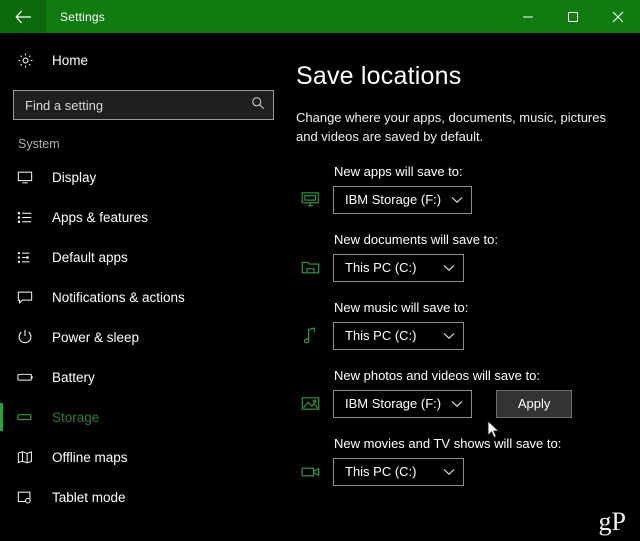  I want to click on sidebar-section-label: System, so click(39, 144).